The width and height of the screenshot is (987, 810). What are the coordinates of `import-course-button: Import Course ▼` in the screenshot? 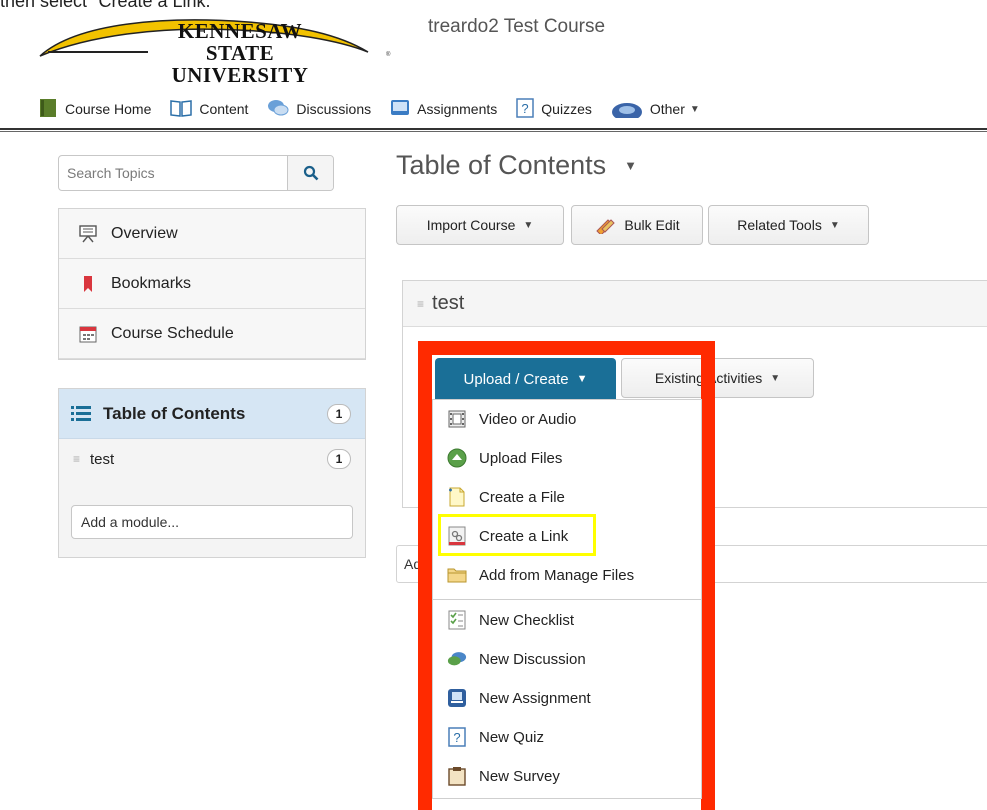 It's located at (480, 225).